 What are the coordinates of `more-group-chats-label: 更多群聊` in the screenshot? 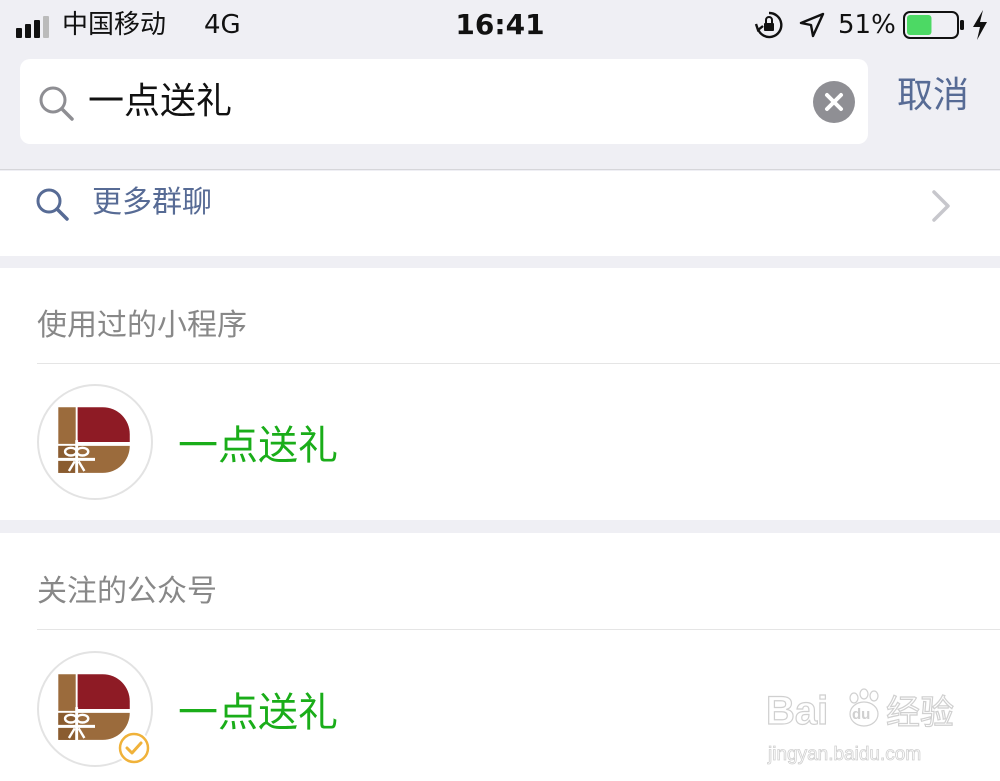 It's located at (152, 202).